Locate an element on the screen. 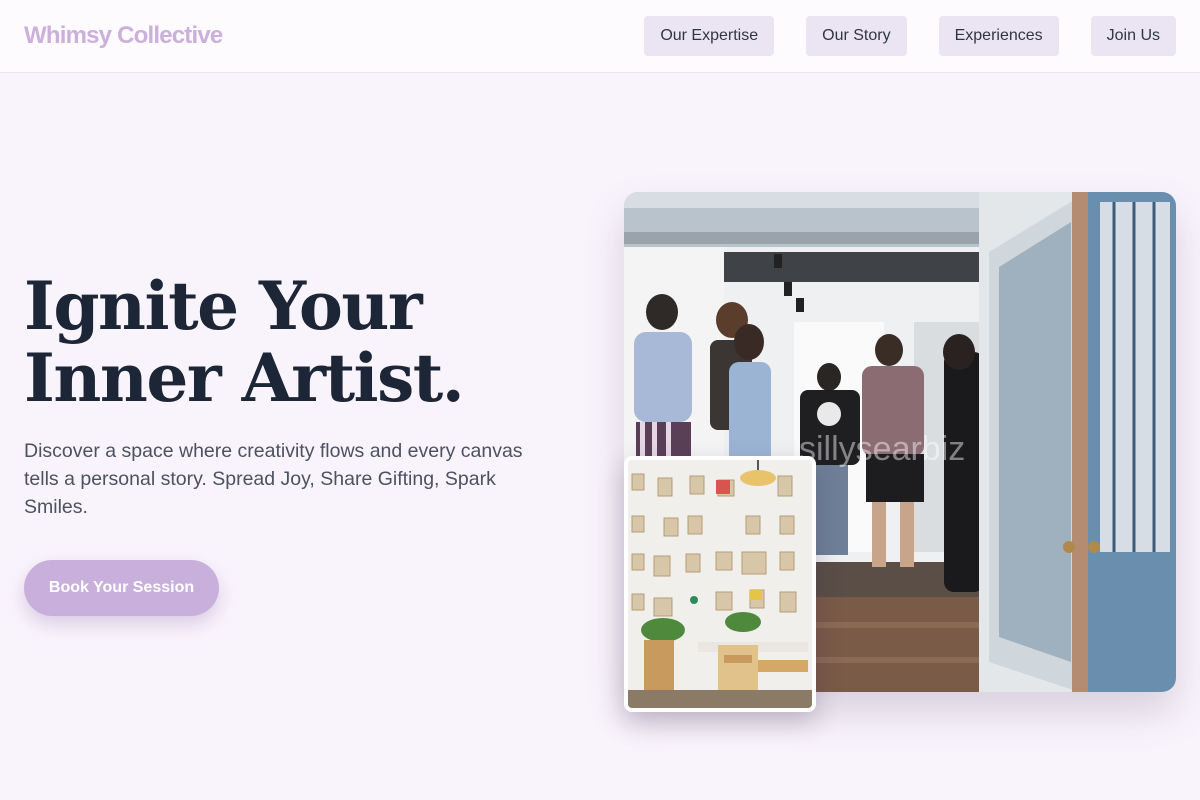 This screenshot has width=1200, height=800. hero-title-line-2: Inner Artist. is located at coordinates (244, 378).